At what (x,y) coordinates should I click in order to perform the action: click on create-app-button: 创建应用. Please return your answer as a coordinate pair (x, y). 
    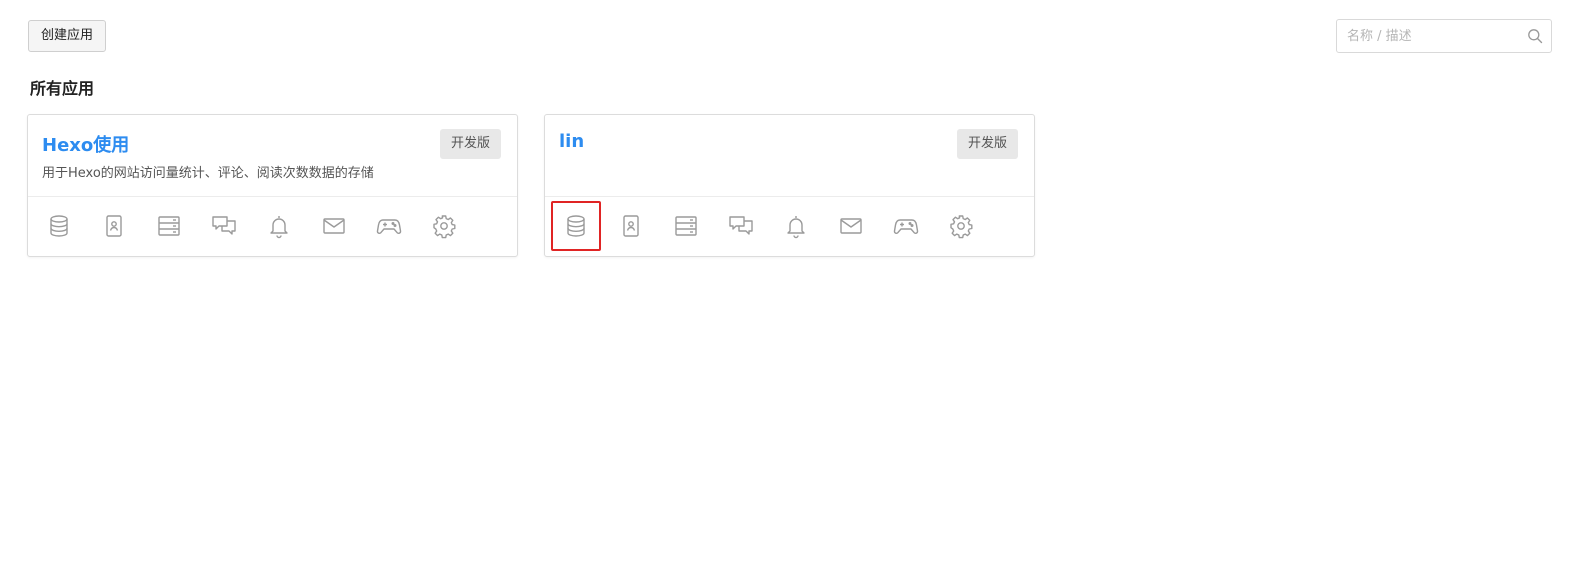
    Looking at the image, I should click on (67, 36).